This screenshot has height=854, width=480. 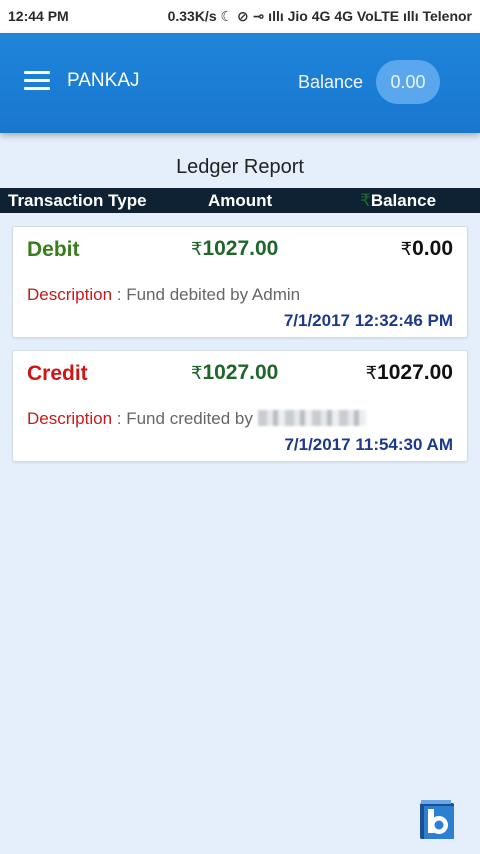 What do you see at coordinates (185, 418) in the screenshot?
I see `description-text: : Fund credited by` at bounding box center [185, 418].